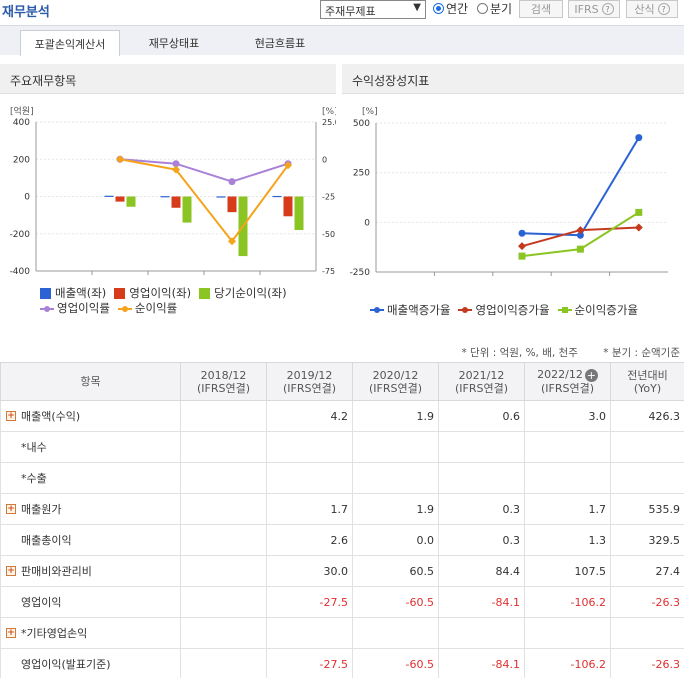 This screenshot has height=678, width=684. What do you see at coordinates (647, 381) in the screenshot?
I see `col-header-yoy: 전년대비 (YoY)` at bounding box center [647, 381].